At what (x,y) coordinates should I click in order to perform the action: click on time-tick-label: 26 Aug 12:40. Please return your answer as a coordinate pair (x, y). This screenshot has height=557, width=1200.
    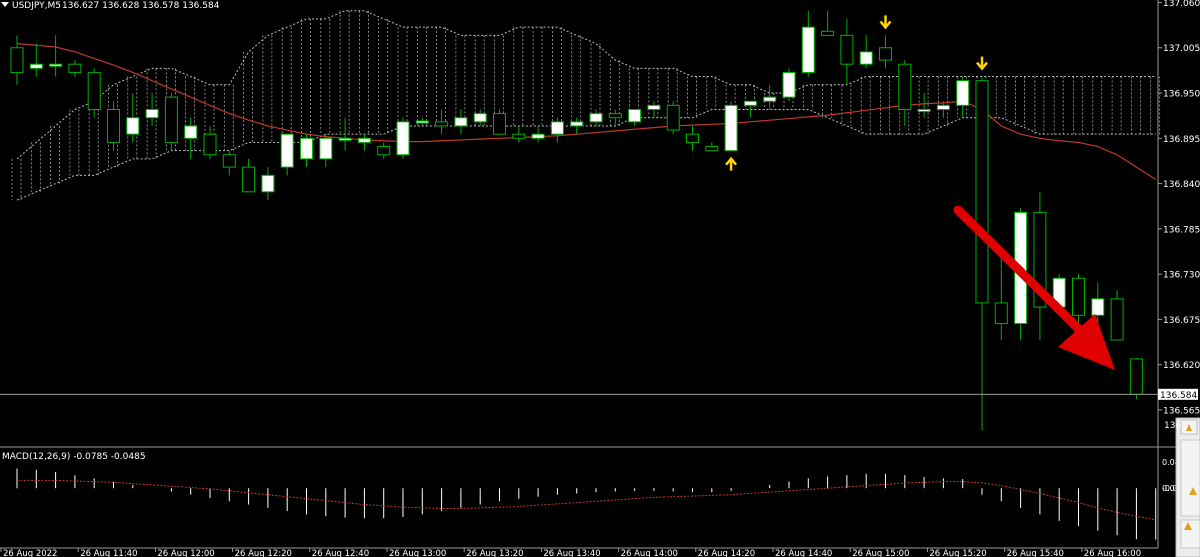
    Looking at the image, I should click on (340, 553).